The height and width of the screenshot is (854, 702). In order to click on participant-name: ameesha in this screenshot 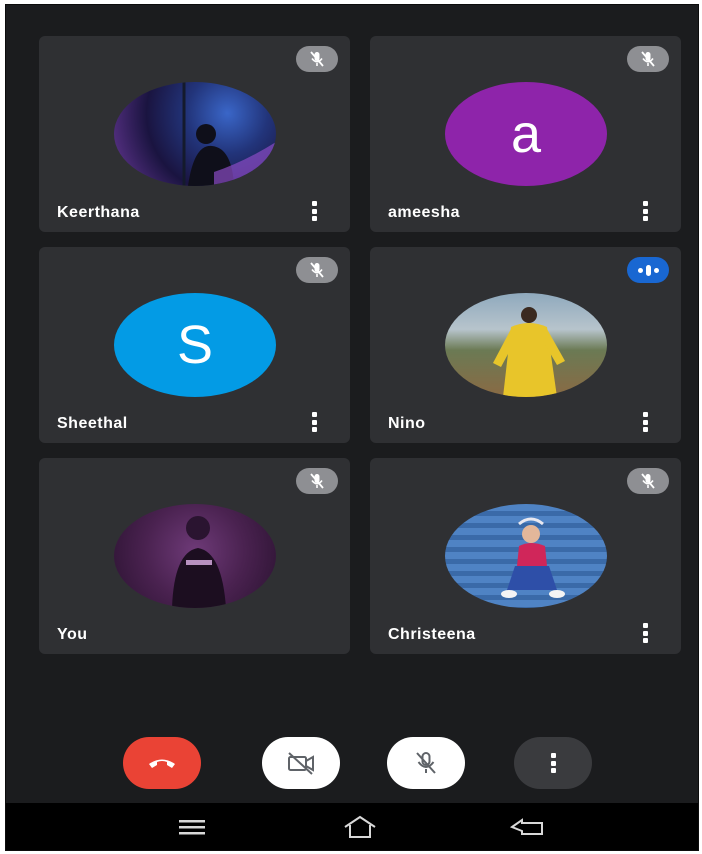, I will do `click(424, 212)`.